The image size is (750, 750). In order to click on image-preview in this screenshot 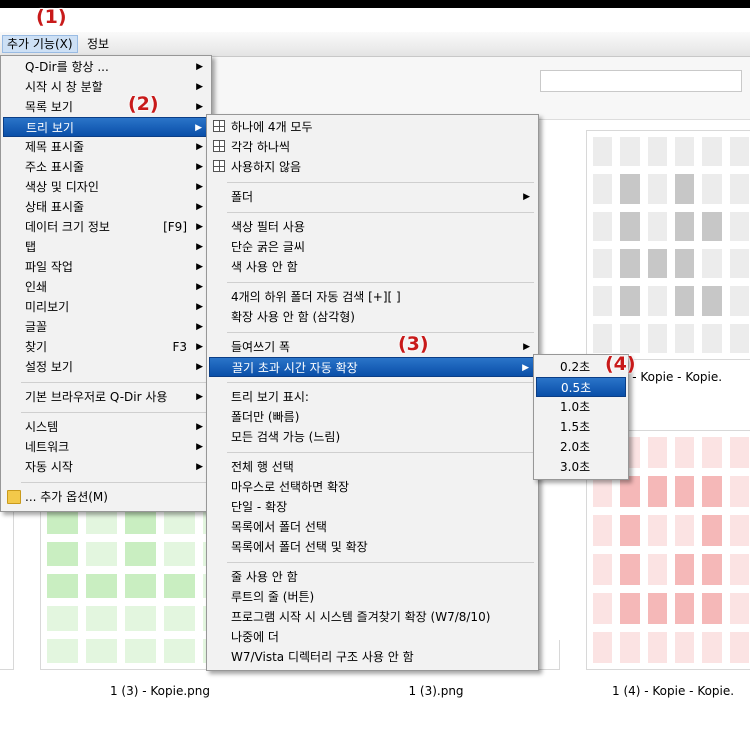, I will do `click(671, 245)`.